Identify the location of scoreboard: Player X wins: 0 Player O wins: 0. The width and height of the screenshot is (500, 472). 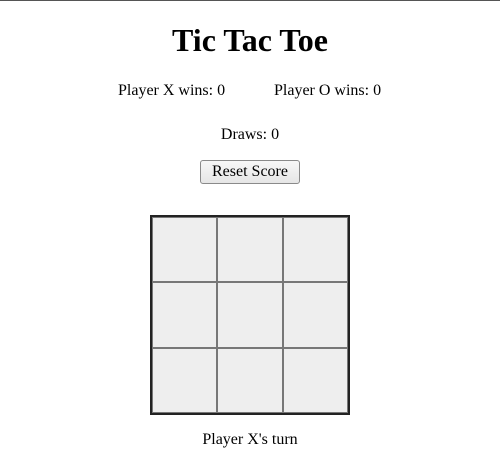
(250, 91).